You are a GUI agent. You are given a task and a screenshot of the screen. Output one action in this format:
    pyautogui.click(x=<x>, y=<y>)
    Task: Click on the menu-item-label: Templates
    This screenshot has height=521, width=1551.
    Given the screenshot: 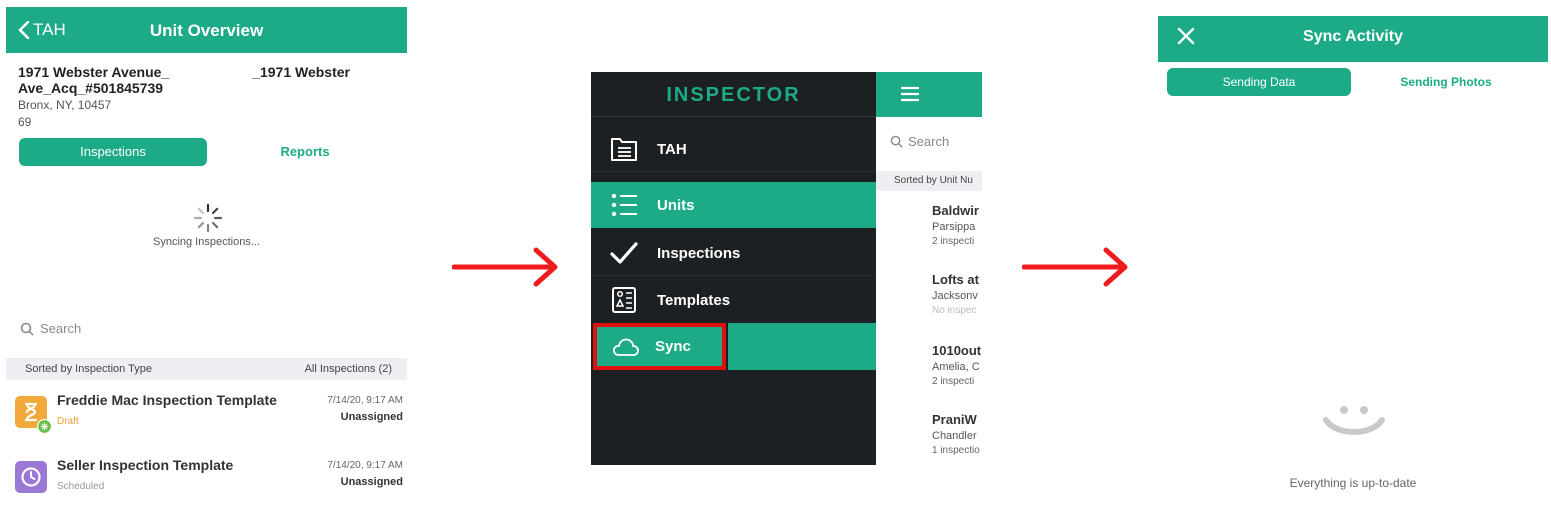 What is the action you would take?
    pyautogui.click(x=694, y=300)
    